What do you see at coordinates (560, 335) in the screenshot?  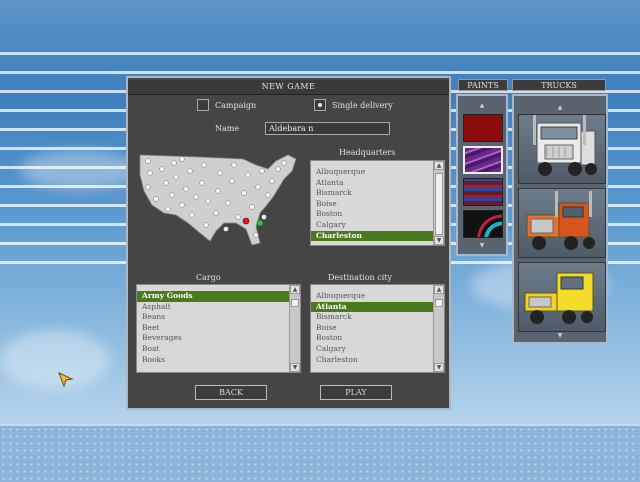 I see `trucks-down-arrow-icon: ▼` at bounding box center [560, 335].